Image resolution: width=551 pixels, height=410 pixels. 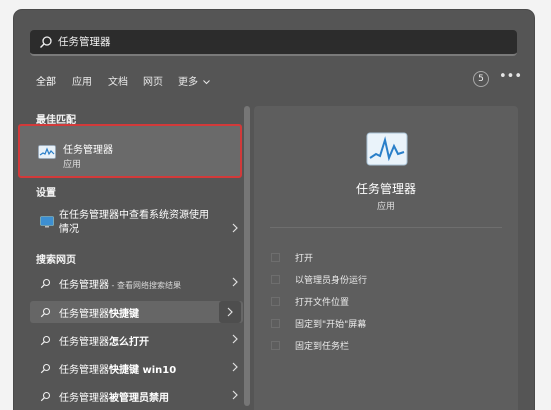 What do you see at coordinates (386, 227) in the screenshot?
I see `divider` at bounding box center [386, 227].